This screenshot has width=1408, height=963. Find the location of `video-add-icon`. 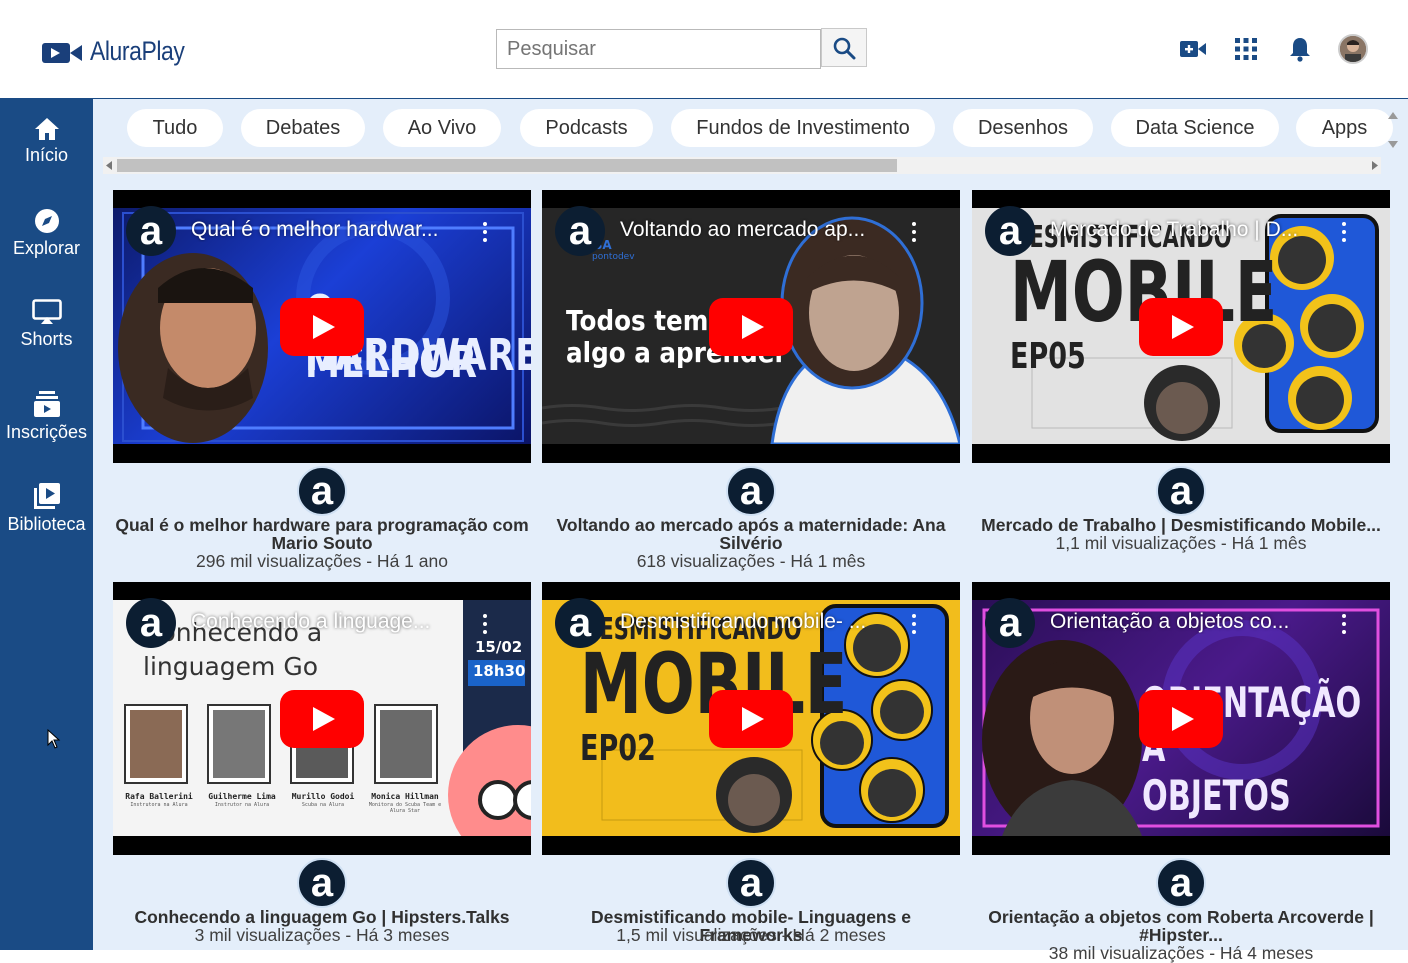

video-add-icon is located at coordinates (1193, 49).